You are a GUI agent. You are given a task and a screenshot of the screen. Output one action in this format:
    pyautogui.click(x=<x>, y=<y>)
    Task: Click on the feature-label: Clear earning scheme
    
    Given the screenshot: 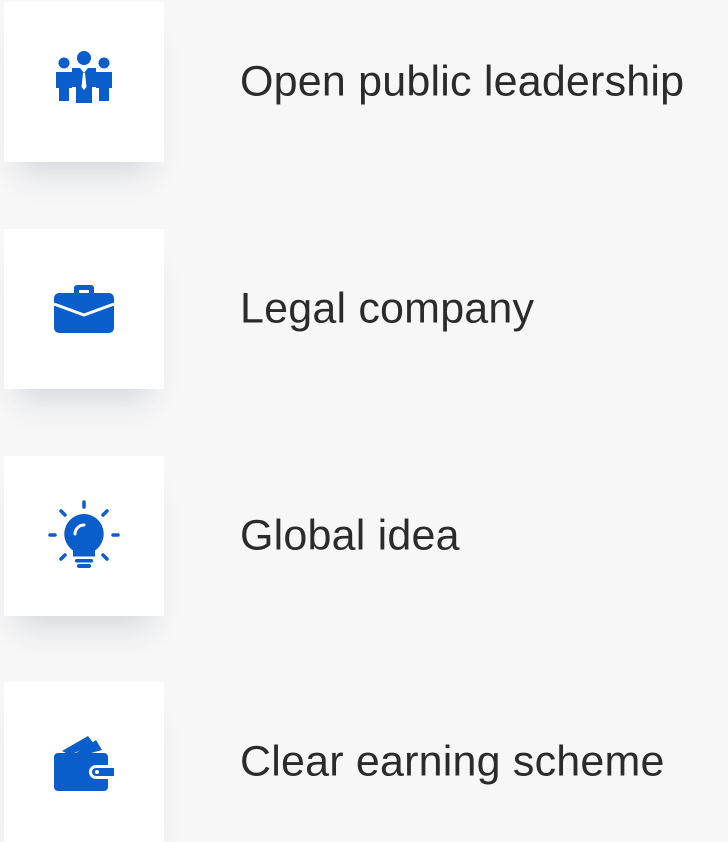 What is the action you would take?
    pyautogui.click(x=452, y=761)
    